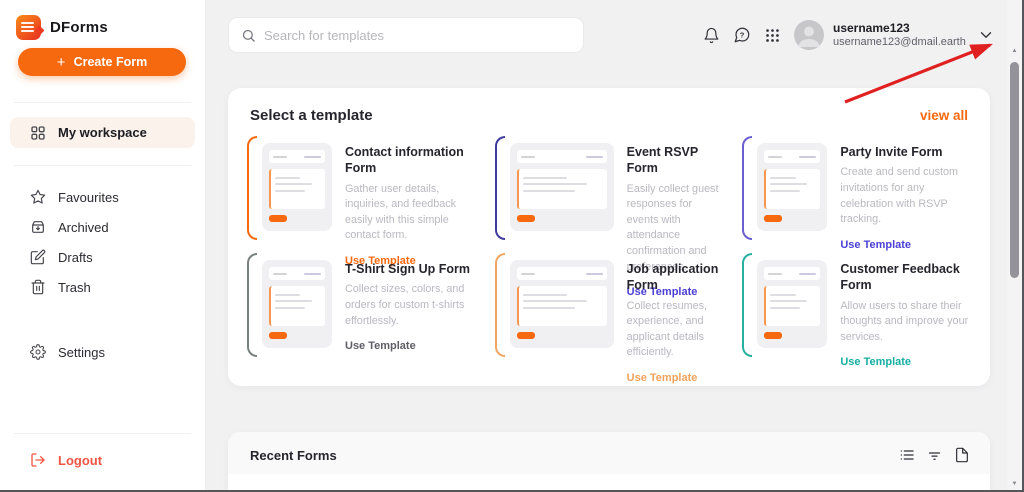 The image size is (1024, 492). What do you see at coordinates (102, 287) in the screenshot?
I see `sidebar-item-trash: Trash` at bounding box center [102, 287].